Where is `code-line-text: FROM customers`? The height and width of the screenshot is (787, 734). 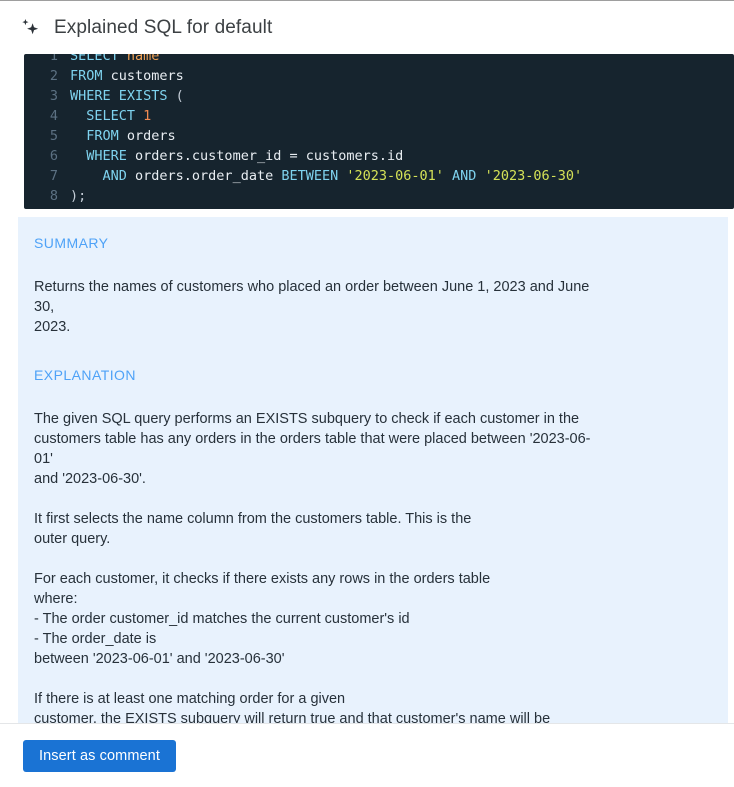
code-line-text: FROM customers is located at coordinates (127, 76).